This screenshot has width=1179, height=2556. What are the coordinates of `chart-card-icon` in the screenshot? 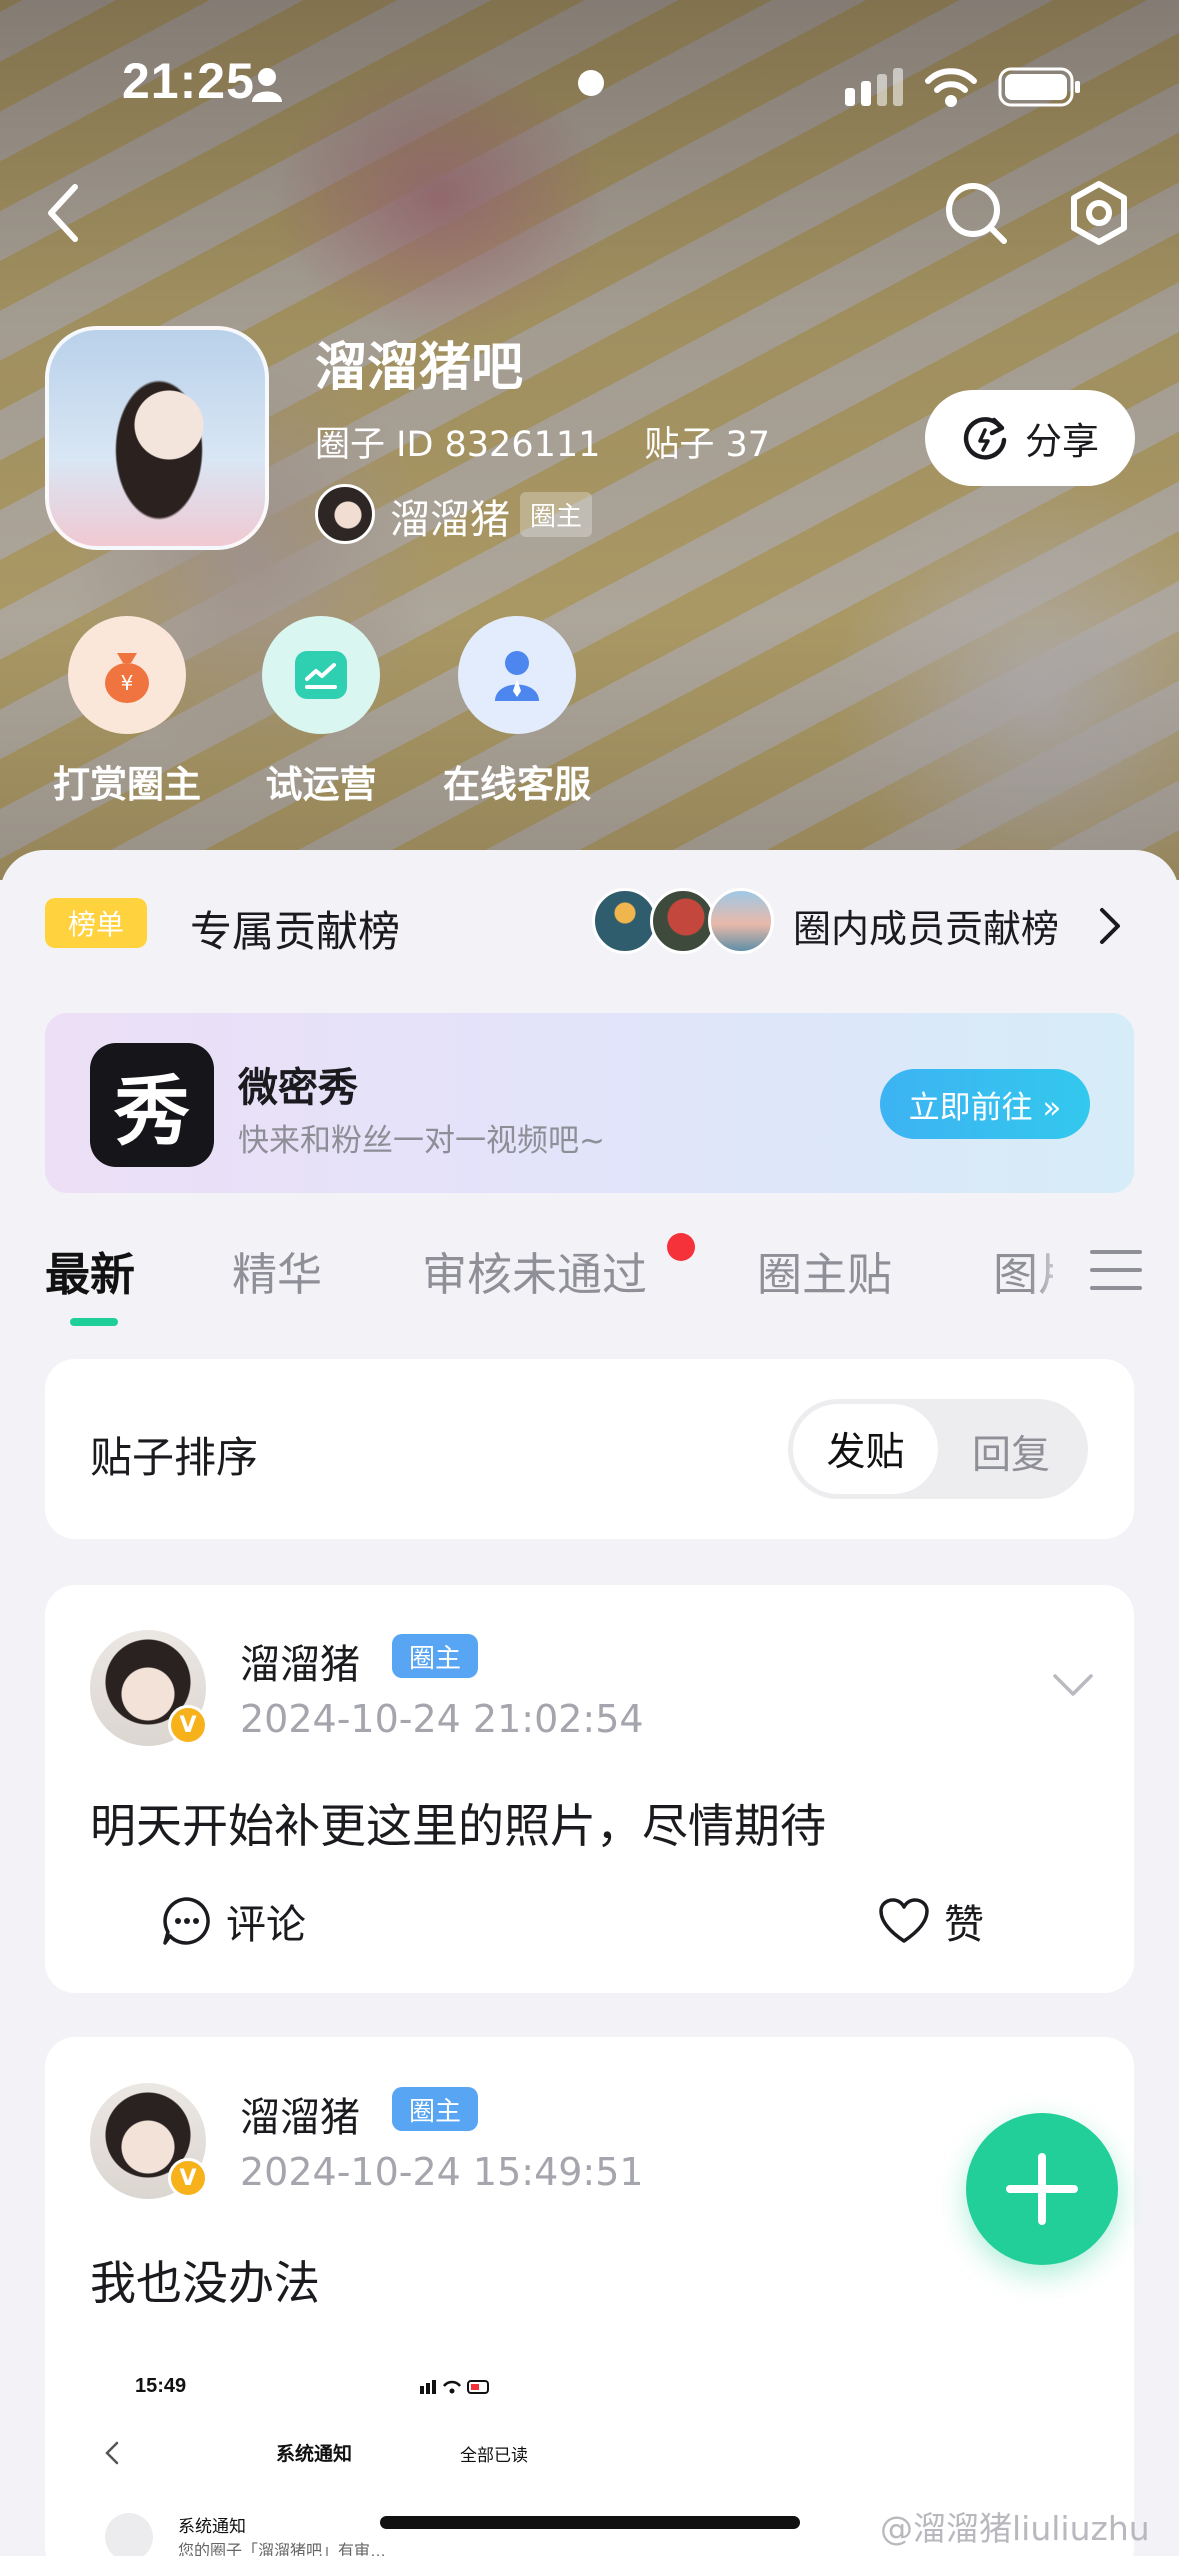 It's located at (321, 675).